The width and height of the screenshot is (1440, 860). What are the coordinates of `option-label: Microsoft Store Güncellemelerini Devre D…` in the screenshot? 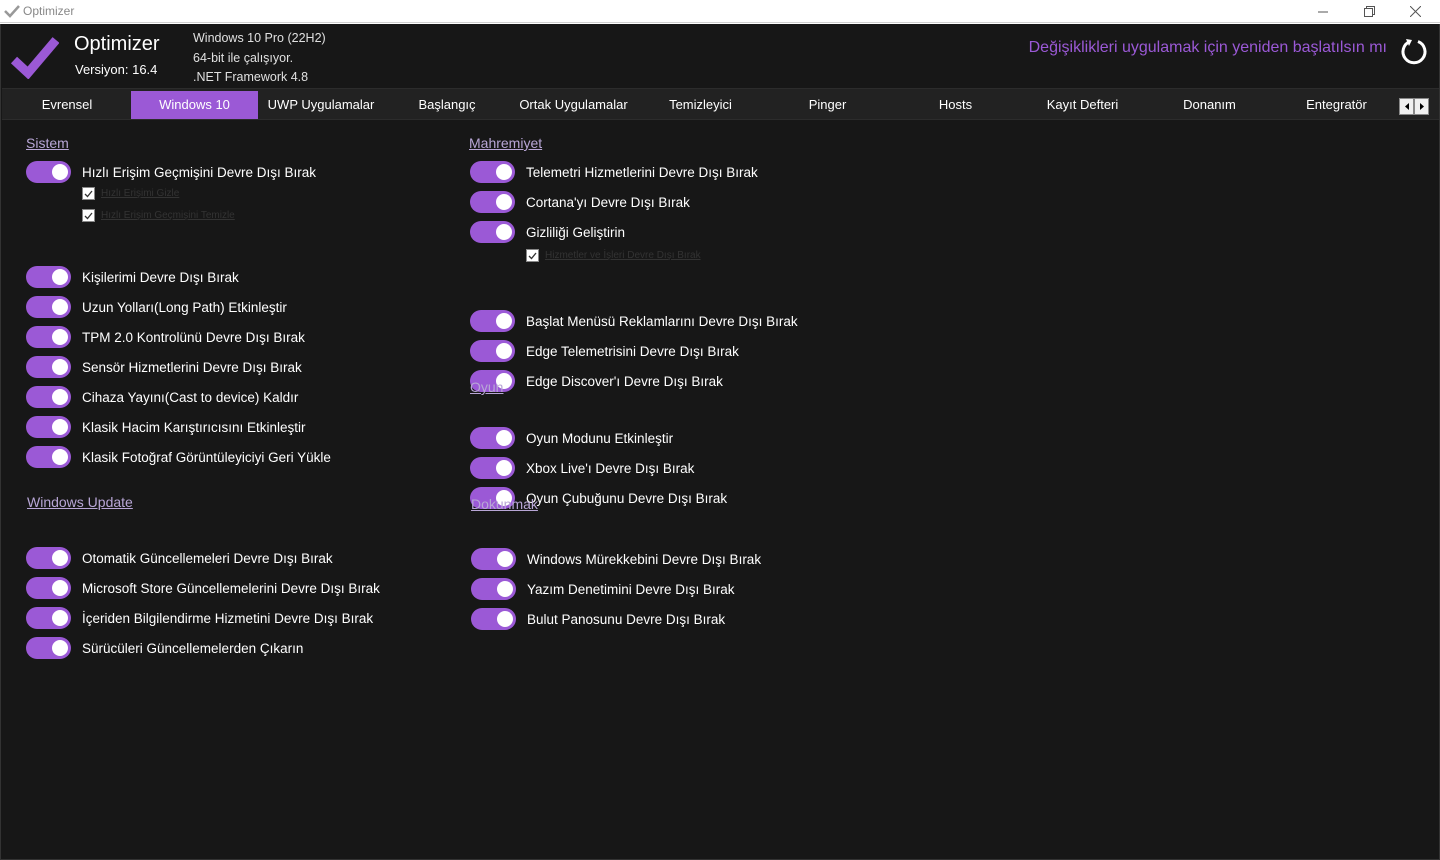 It's located at (231, 588).